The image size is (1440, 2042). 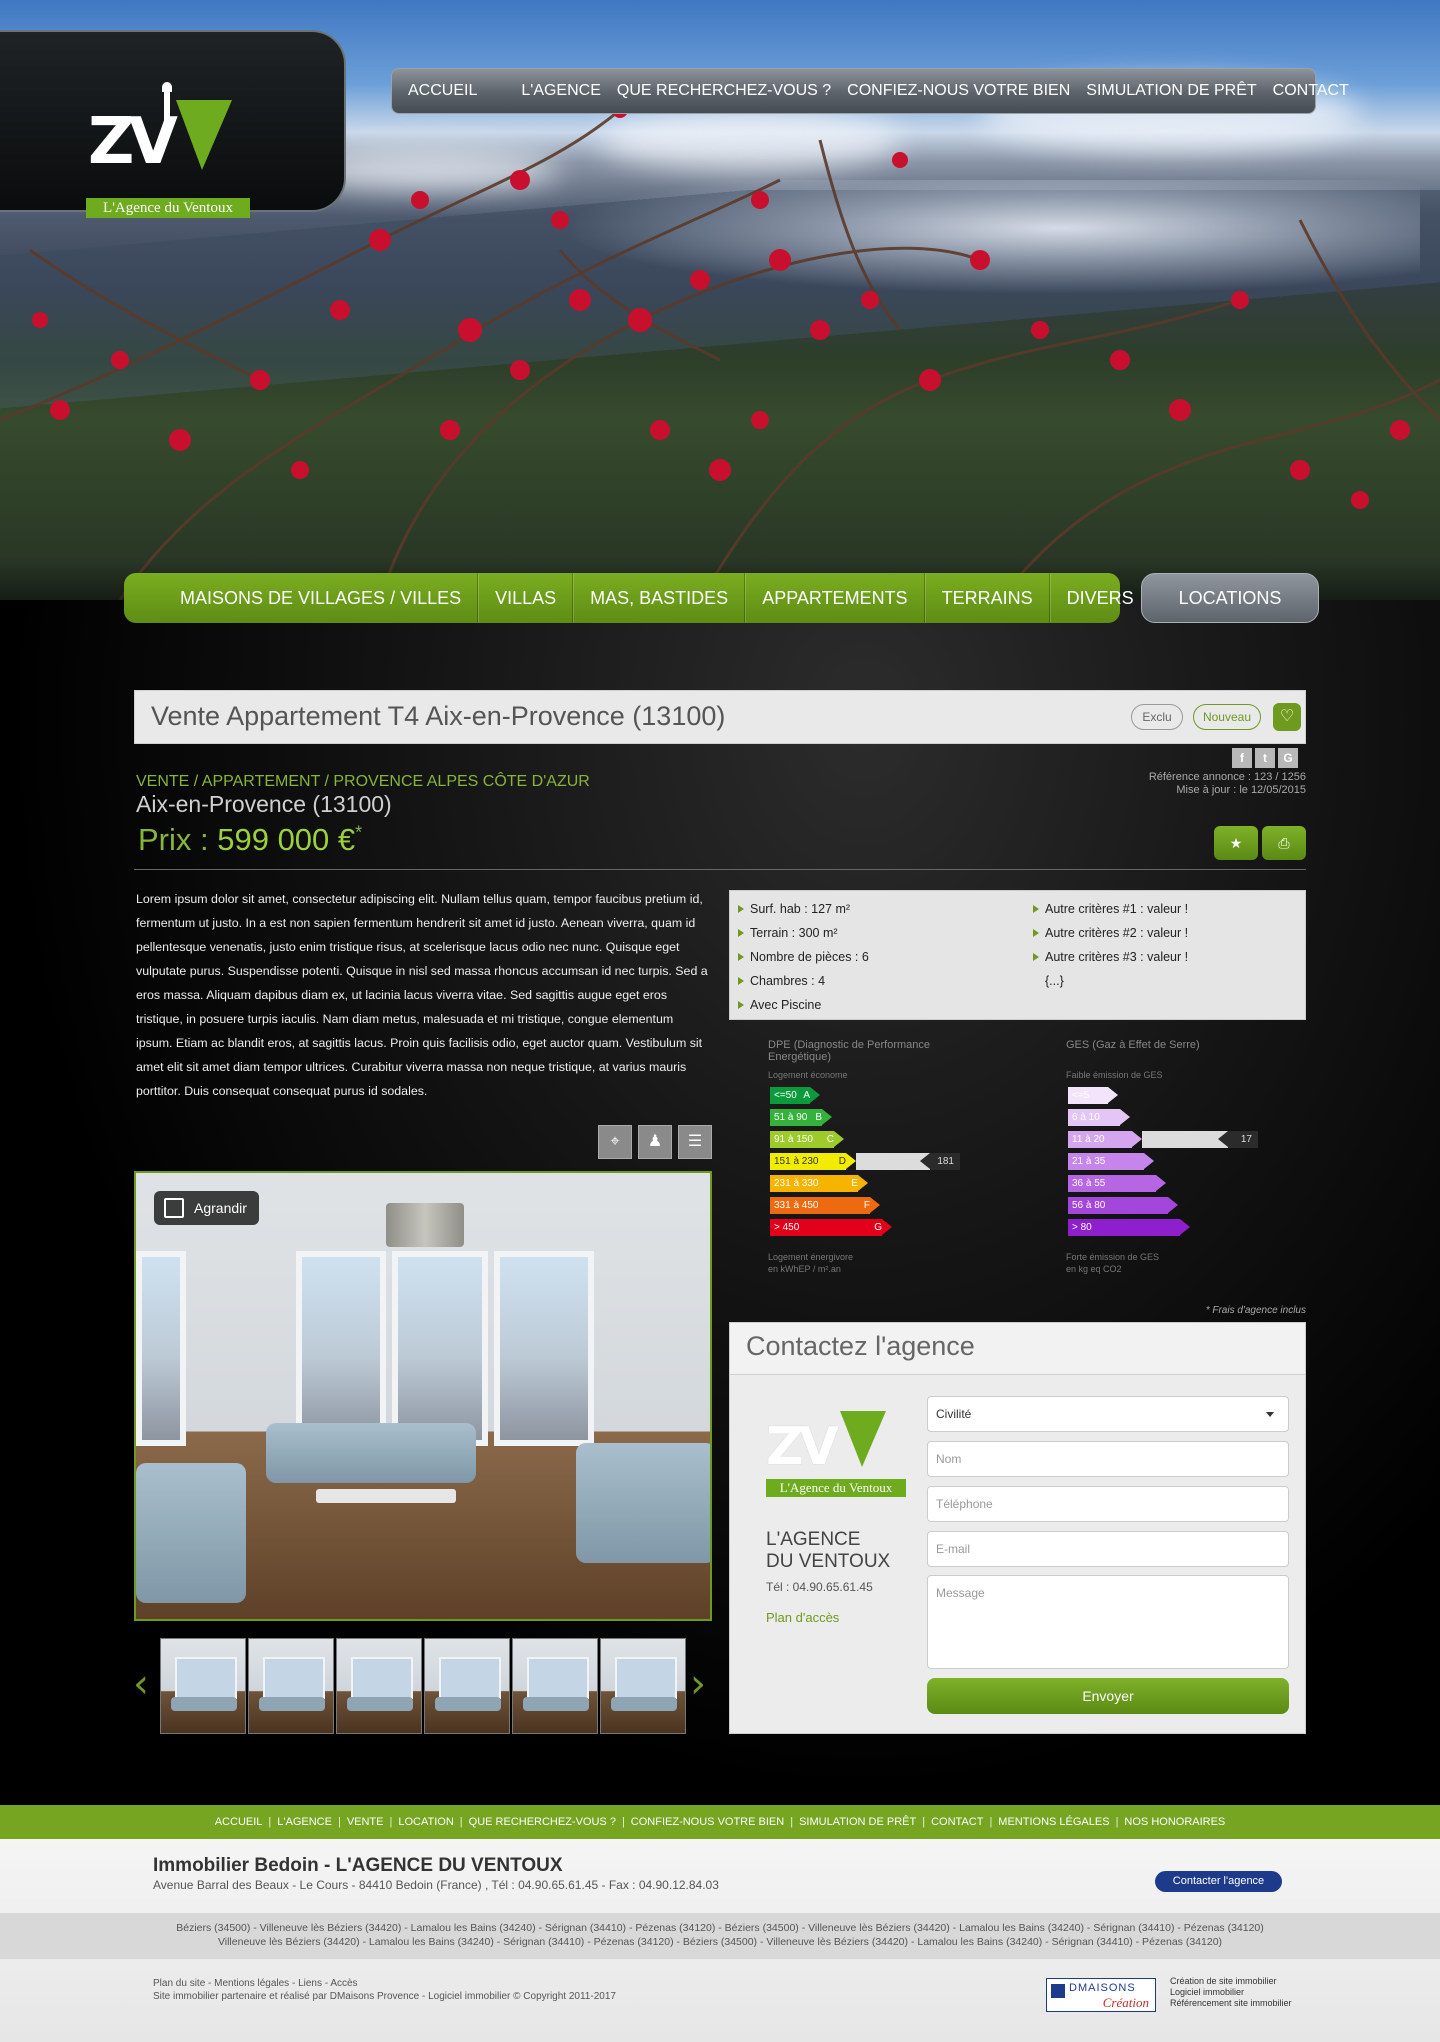 What do you see at coordinates (1207, 1992) in the screenshot?
I see `dmaisons-line: Logiciel immobilier` at bounding box center [1207, 1992].